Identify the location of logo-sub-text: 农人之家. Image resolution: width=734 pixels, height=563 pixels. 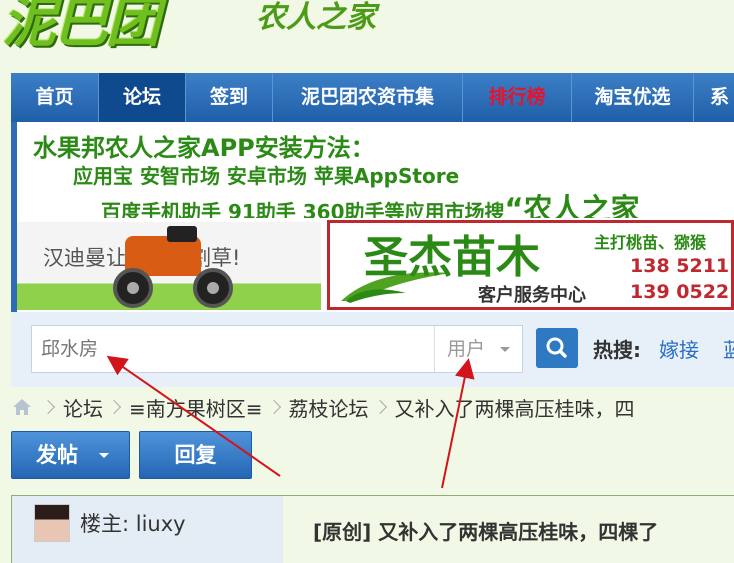
(316, 17).